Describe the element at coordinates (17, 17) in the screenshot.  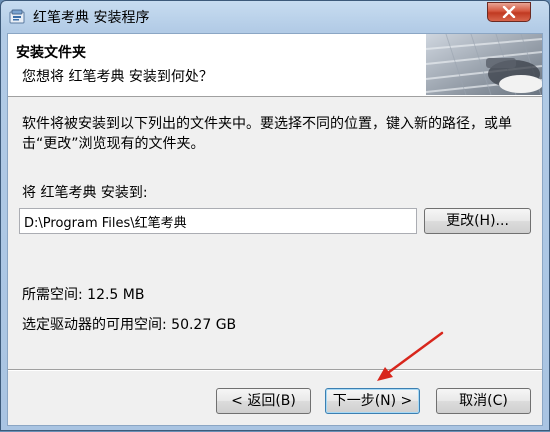
I see `app-icon` at that location.